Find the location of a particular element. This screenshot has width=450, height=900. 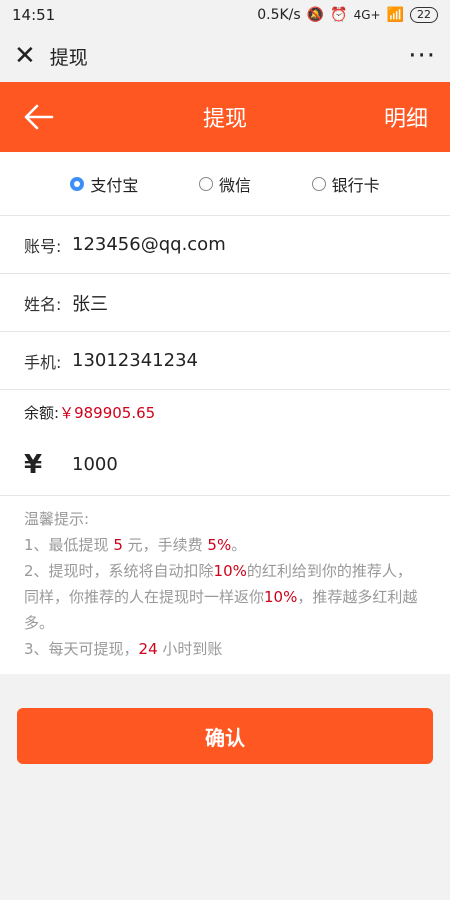

alarm-icon: ⏰ is located at coordinates (339, 15).